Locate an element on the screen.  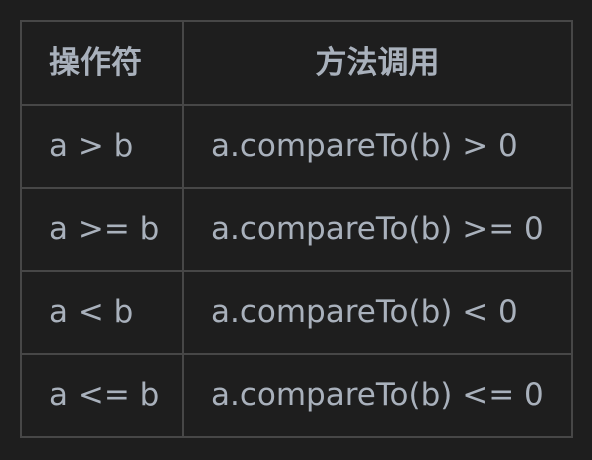
header-operator: 操作符 is located at coordinates (102, 63).